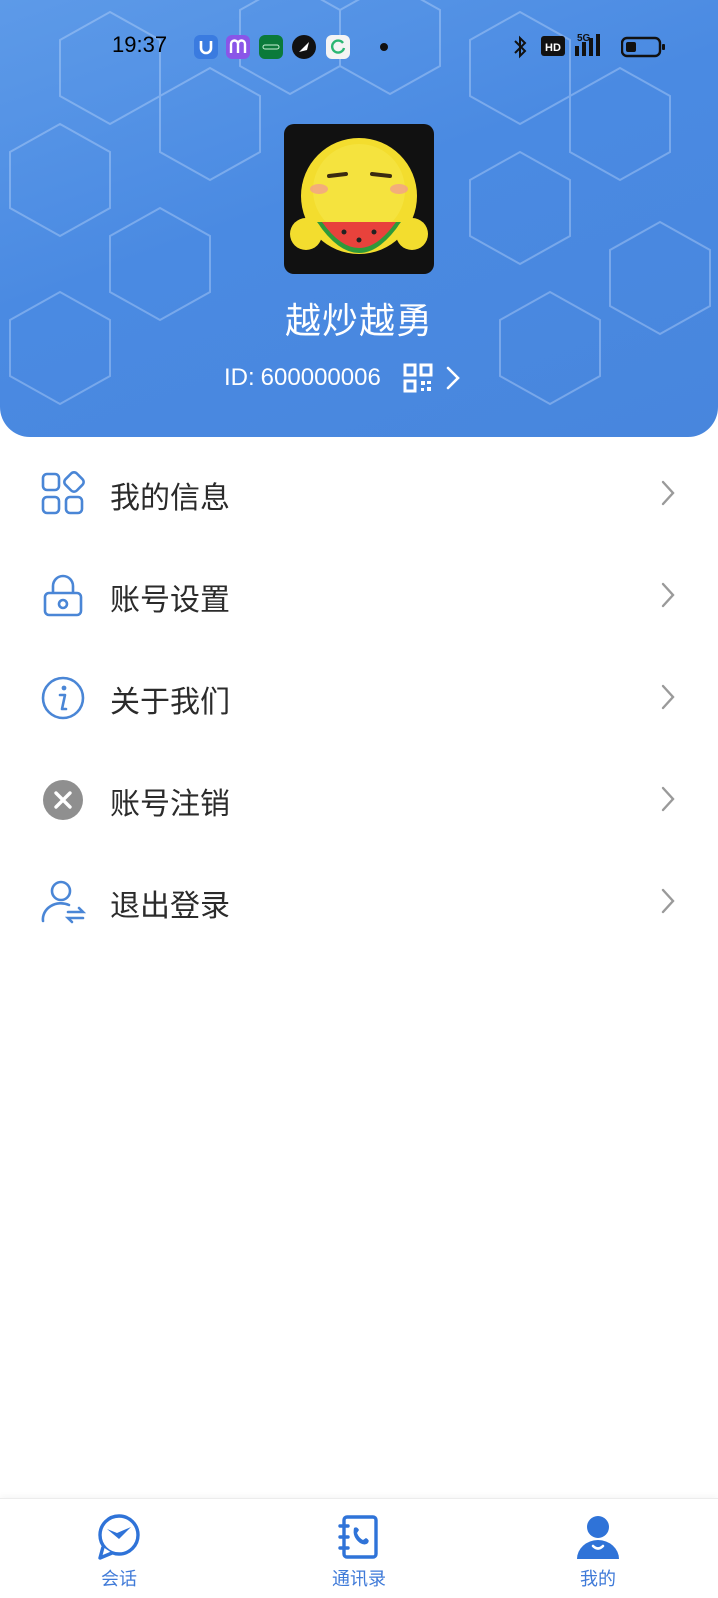 The height and width of the screenshot is (1598, 718). I want to click on qr-code-icon, so click(418, 378).